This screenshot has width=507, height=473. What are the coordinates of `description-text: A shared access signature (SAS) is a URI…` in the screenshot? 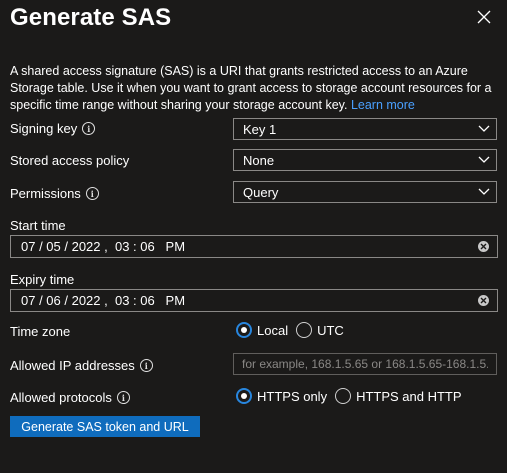 It's located at (251, 88).